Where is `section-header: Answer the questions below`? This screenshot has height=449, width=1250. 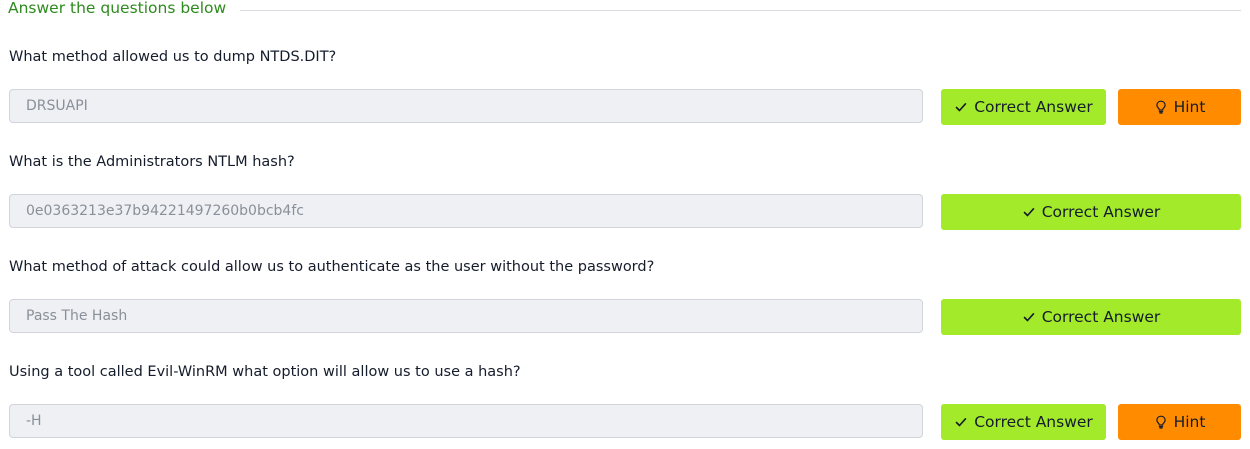
section-header: Answer the questions below is located at coordinates (624, 9).